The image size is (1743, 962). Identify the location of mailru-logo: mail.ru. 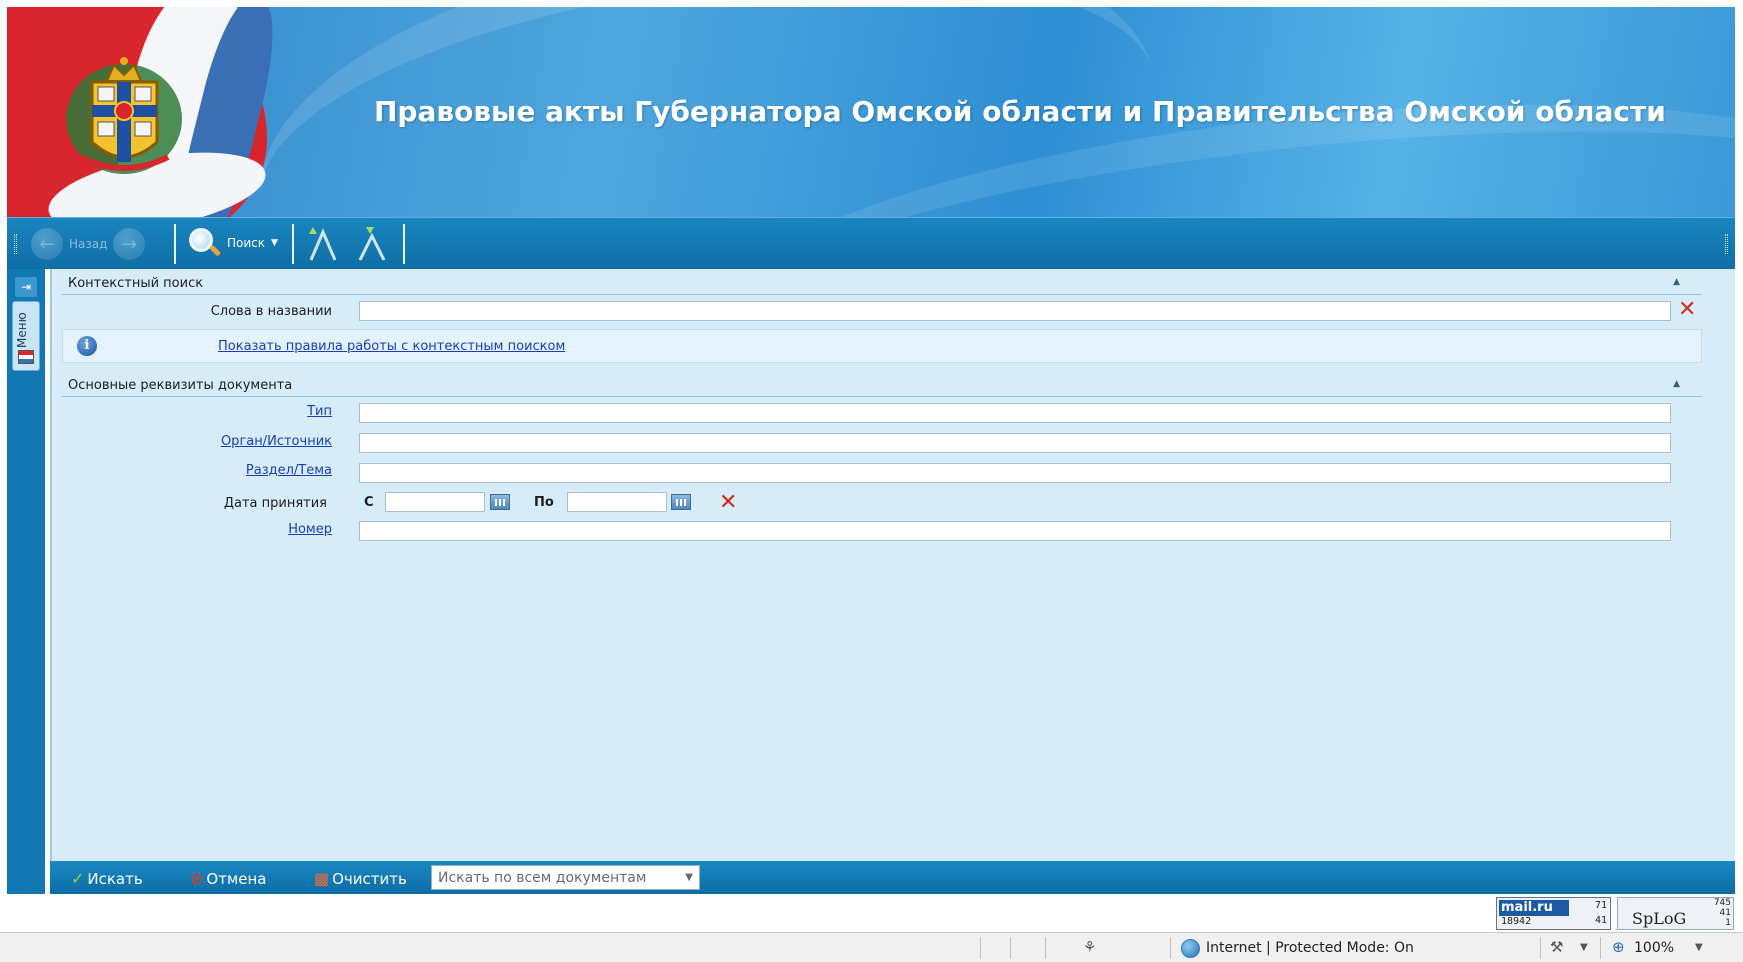
(1534, 908).